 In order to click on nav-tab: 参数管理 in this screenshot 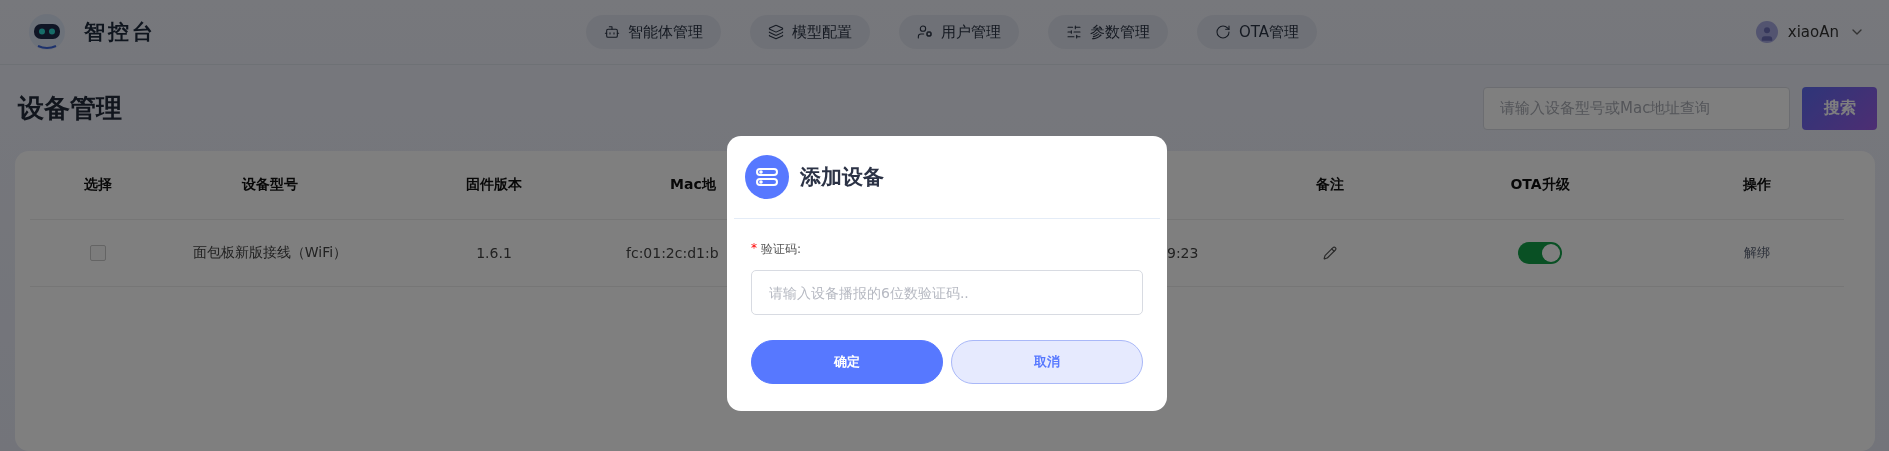, I will do `click(1108, 32)`.